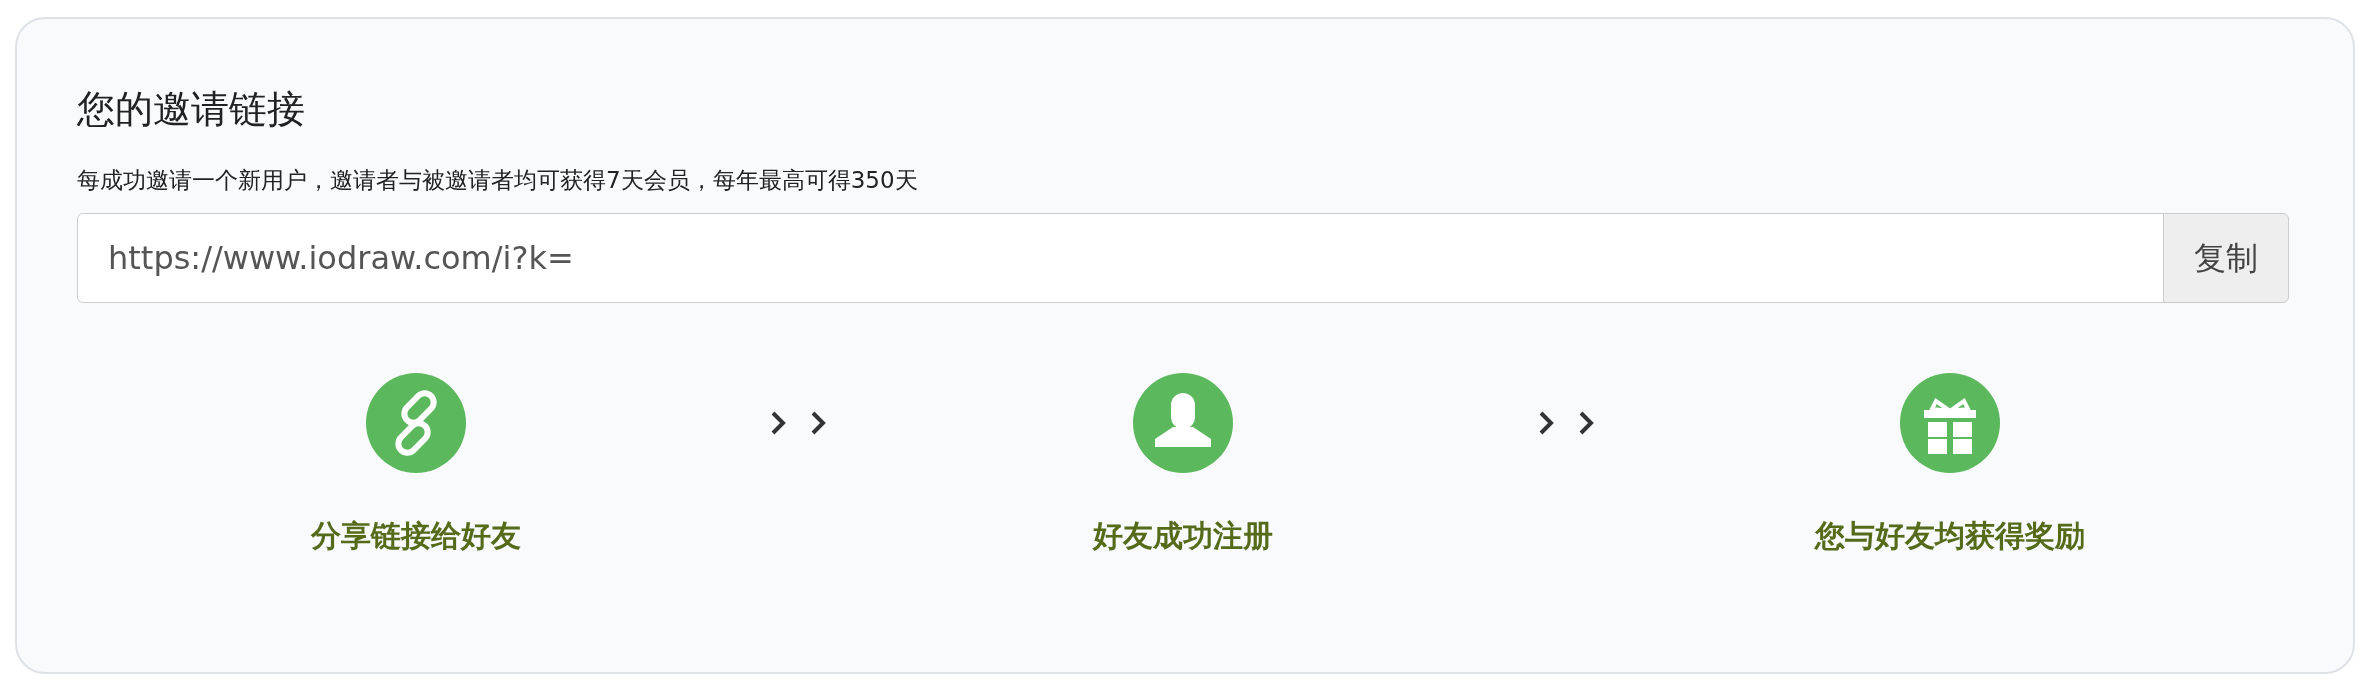 The image size is (2370, 692). What do you see at coordinates (2226, 258) in the screenshot?
I see `copy-button: 复制` at bounding box center [2226, 258].